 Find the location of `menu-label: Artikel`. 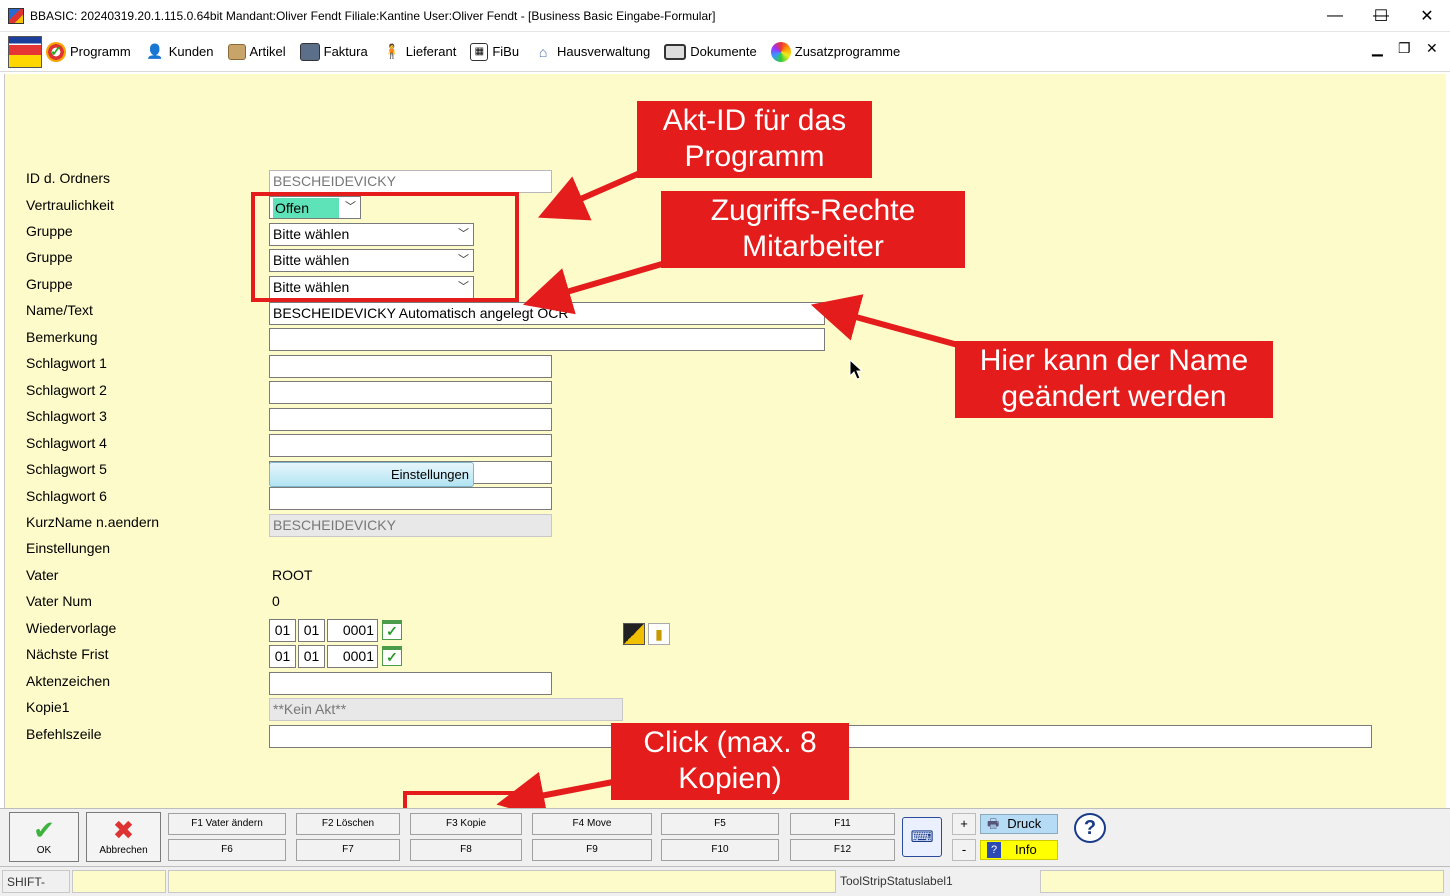

menu-label: Artikel is located at coordinates (267, 51).